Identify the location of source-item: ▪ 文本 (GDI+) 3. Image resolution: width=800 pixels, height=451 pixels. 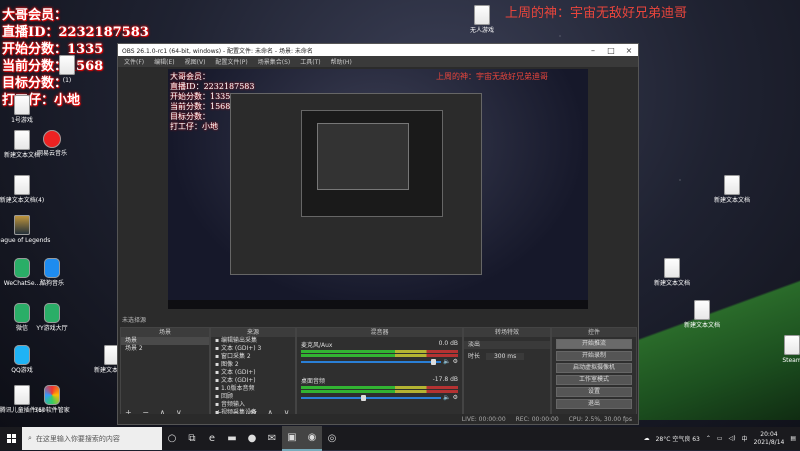
(253, 349).